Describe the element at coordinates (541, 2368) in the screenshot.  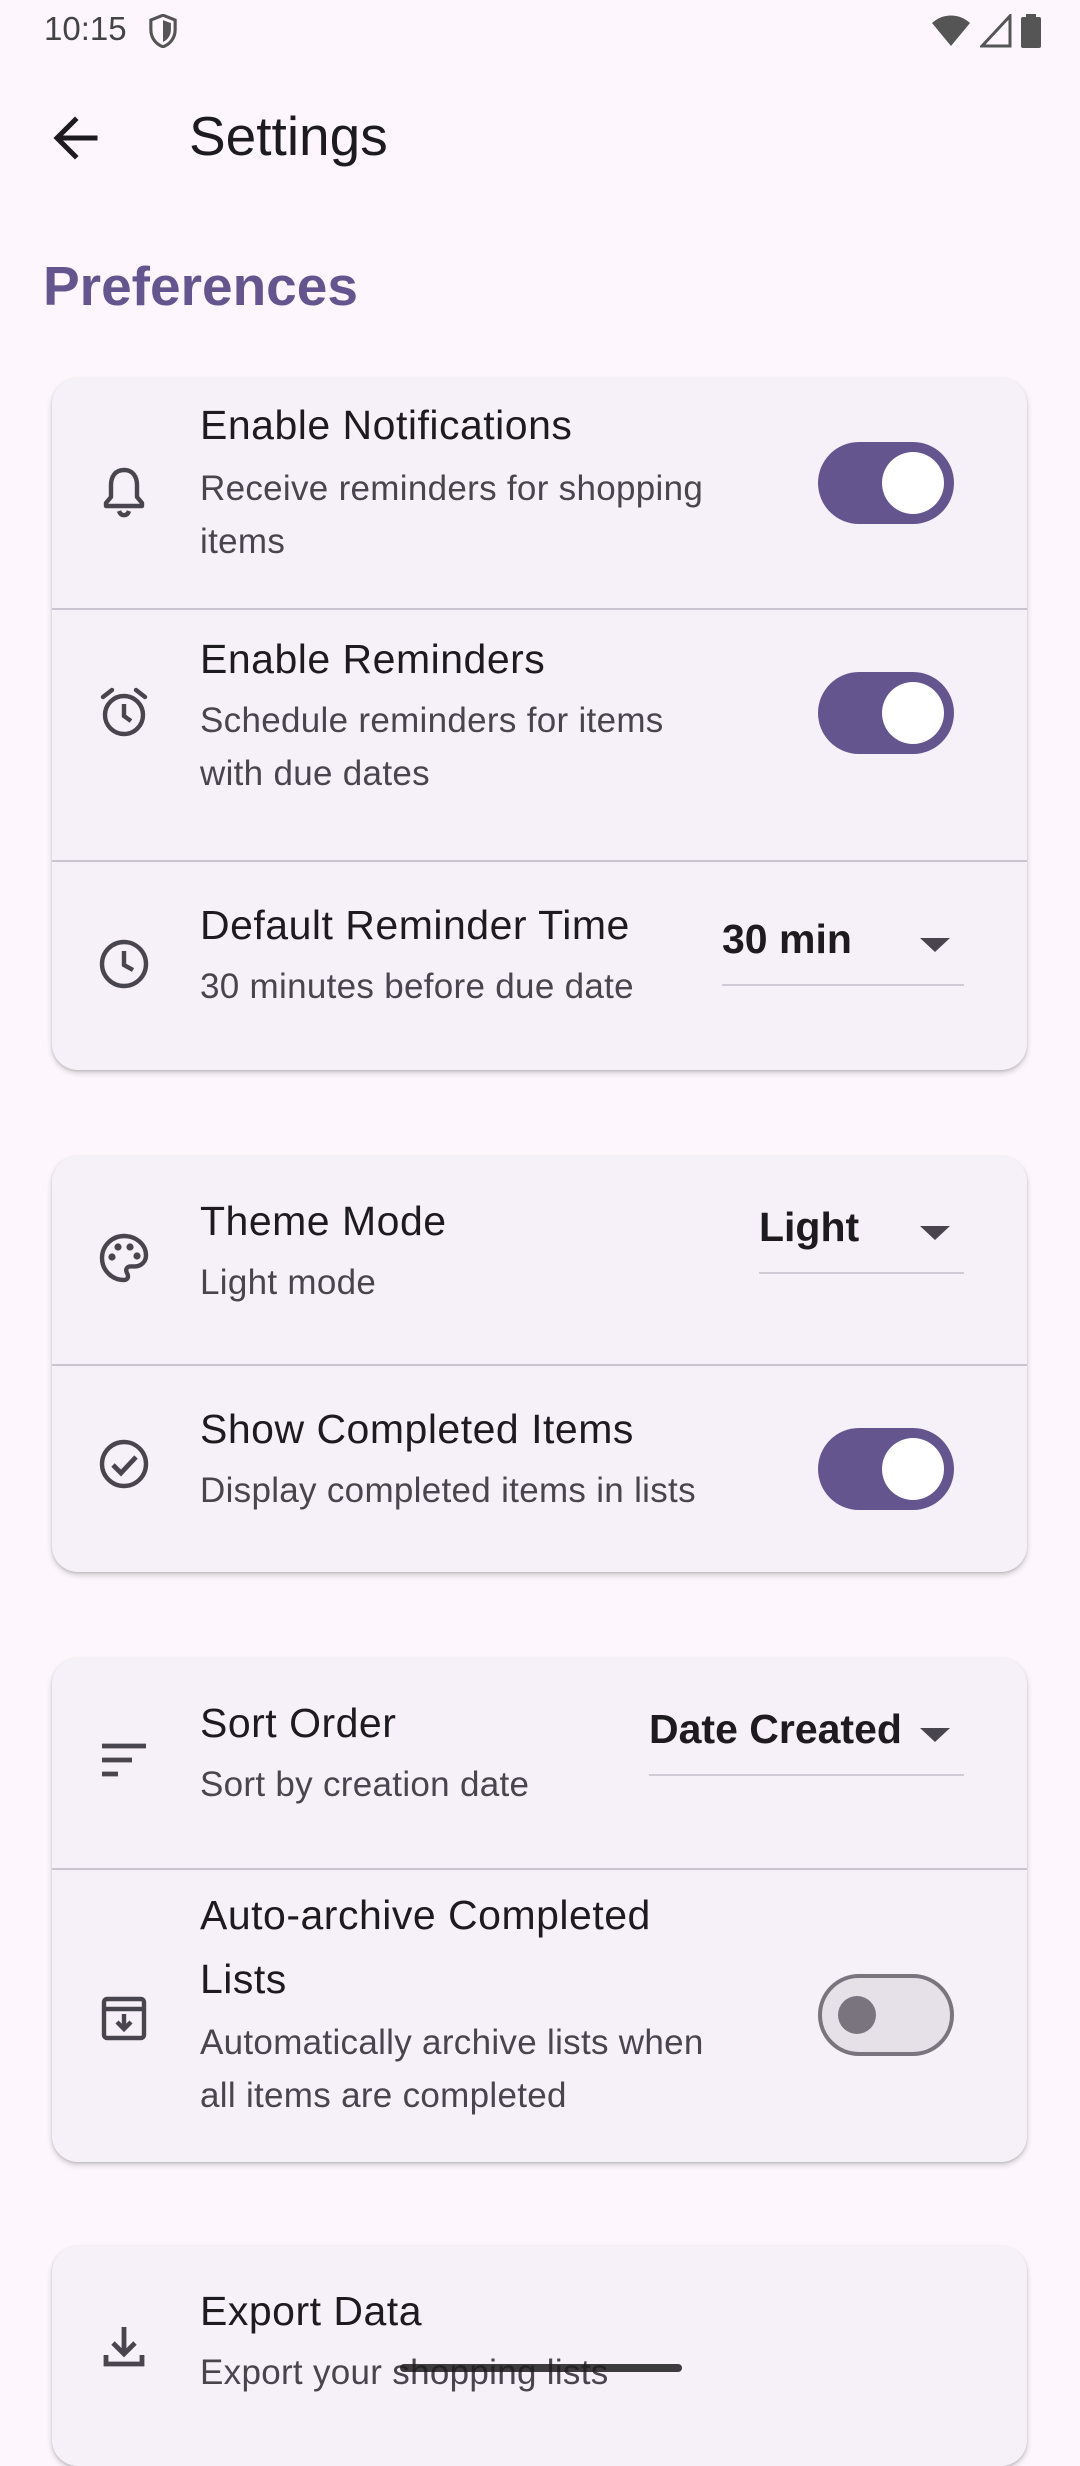
I see `gesture-nav-handle` at that location.